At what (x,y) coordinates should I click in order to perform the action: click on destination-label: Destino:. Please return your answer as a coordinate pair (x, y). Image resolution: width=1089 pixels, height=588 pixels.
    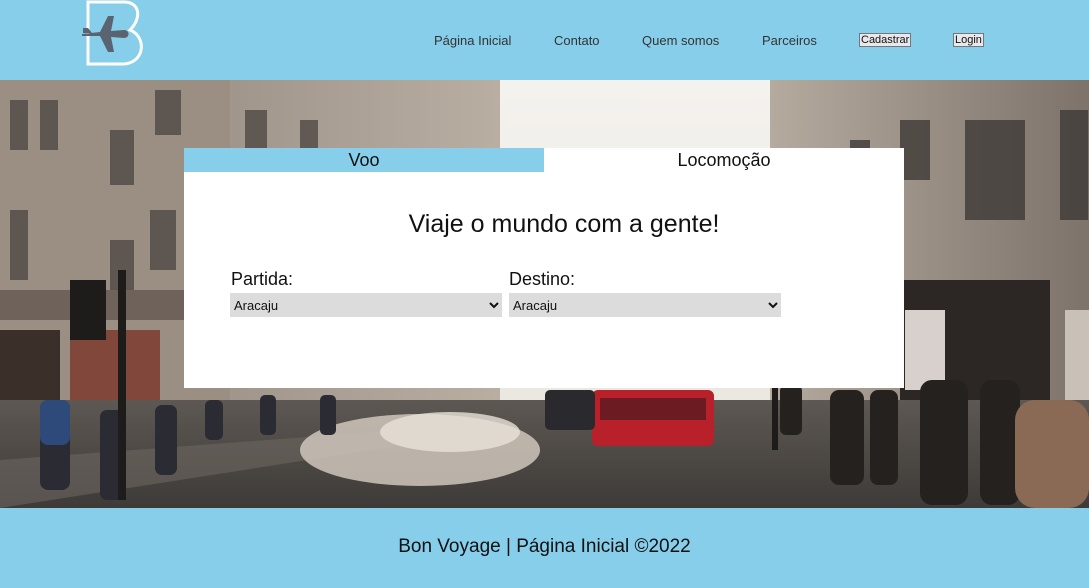
    Looking at the image, I should click on (542, 279).